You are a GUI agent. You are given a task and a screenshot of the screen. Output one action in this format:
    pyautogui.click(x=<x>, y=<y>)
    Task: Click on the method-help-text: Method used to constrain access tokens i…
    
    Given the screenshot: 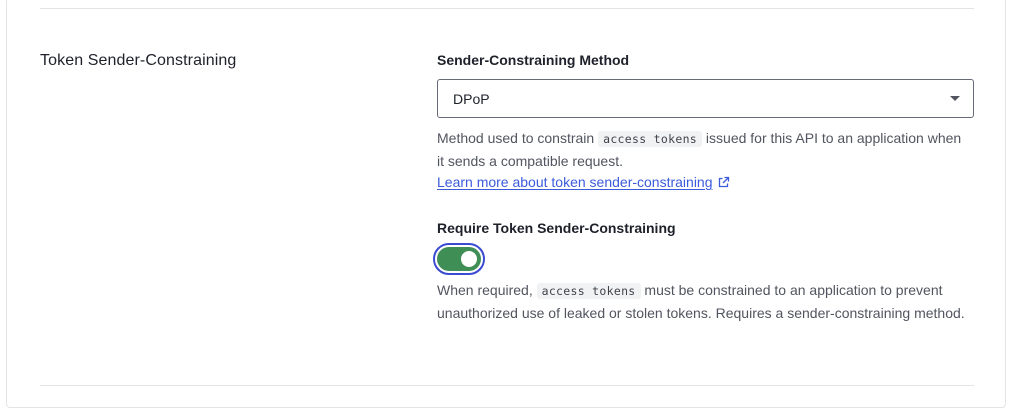 What is the action you would take?
    pyautogui.click(x=702, y=149)
    